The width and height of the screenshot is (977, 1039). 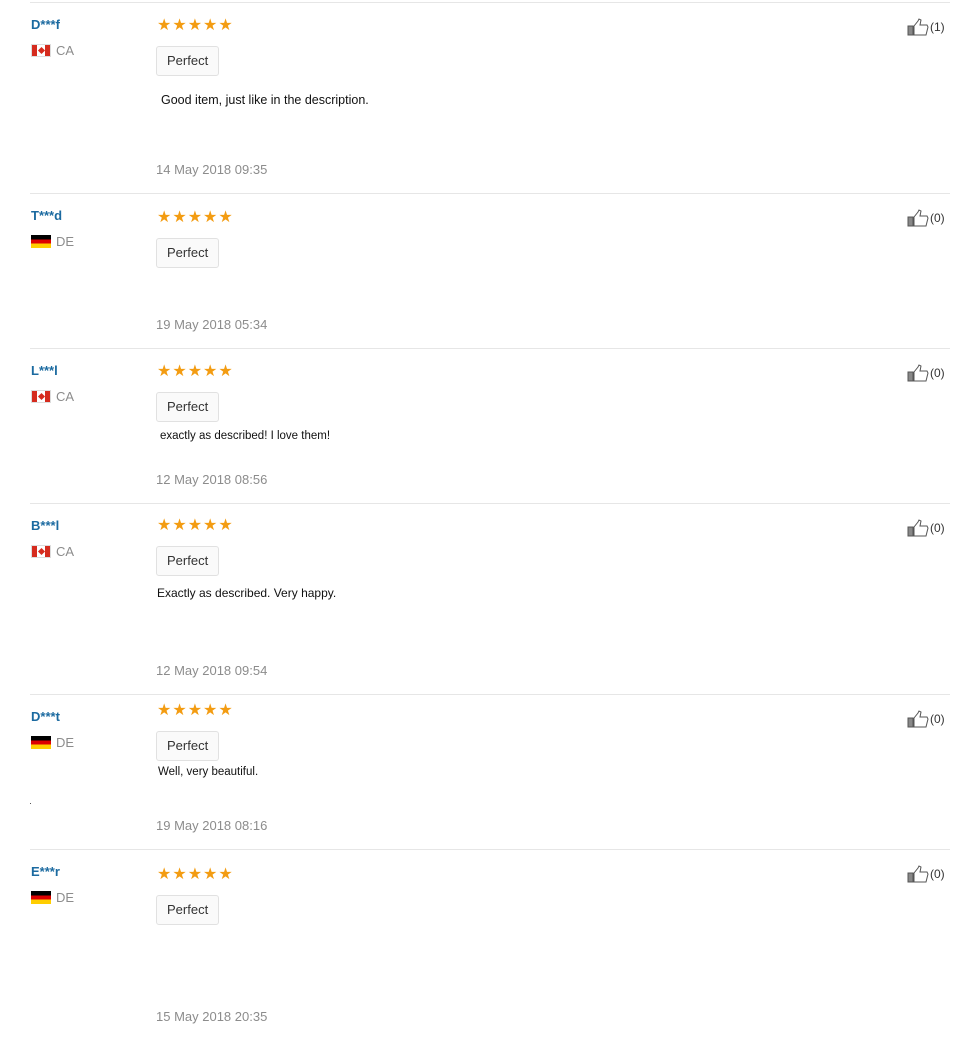 What do you see at coordinates (44, 370) in the screenshot?
I see `reviewer-name: L***l` at bounding box center [44, 370].